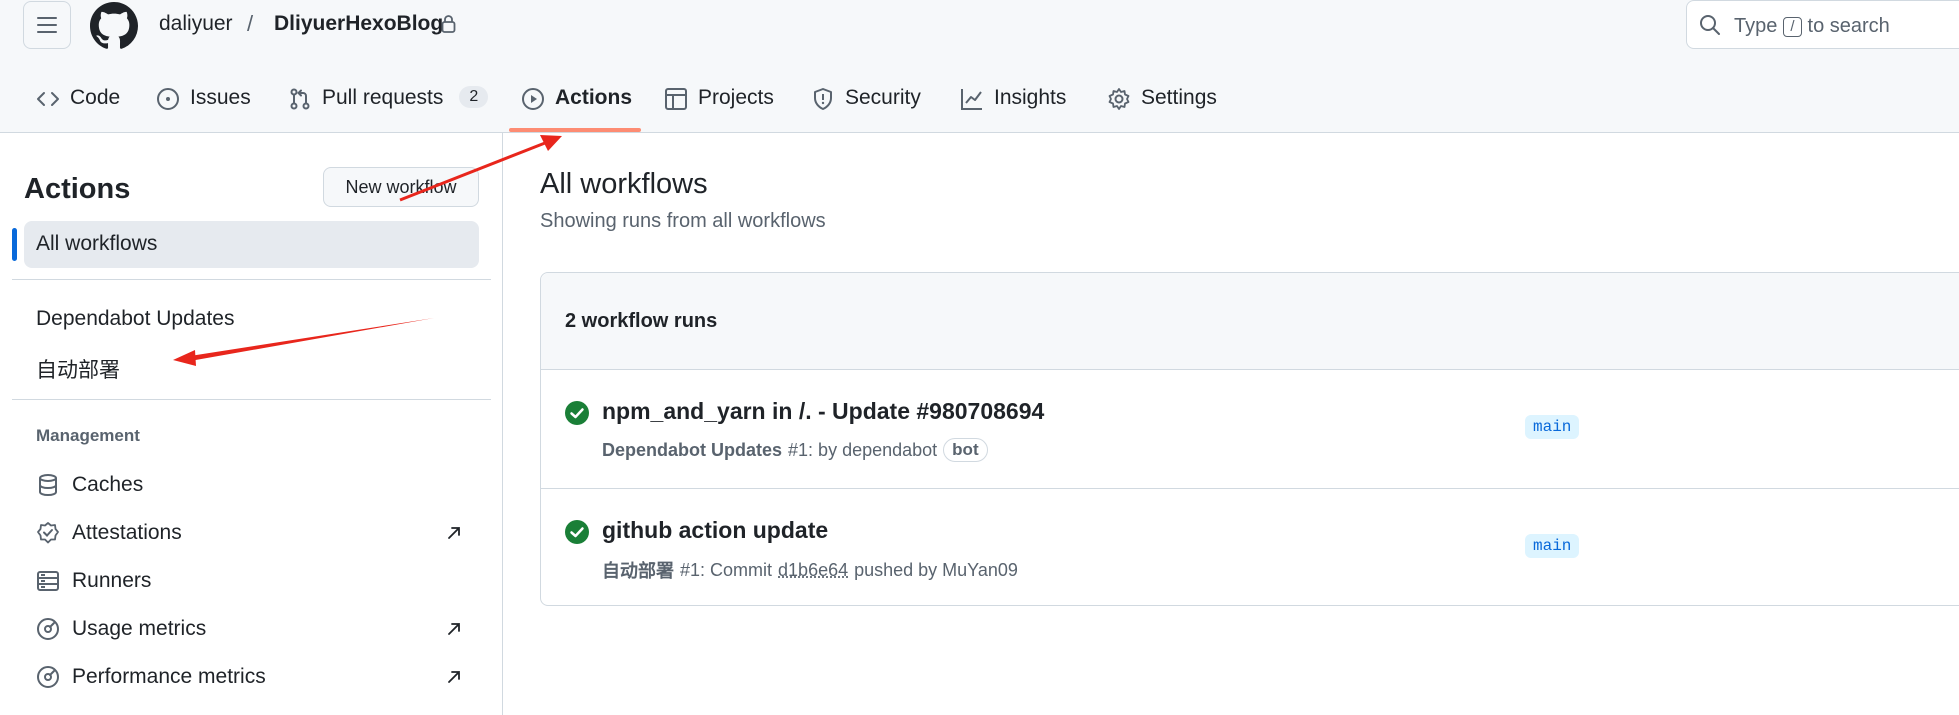  What do you see at coordinates (78, 369) in the screenshot?
I see `sidebar-item-auto-deploy: 自动部署` at bounding box center [78, 369].